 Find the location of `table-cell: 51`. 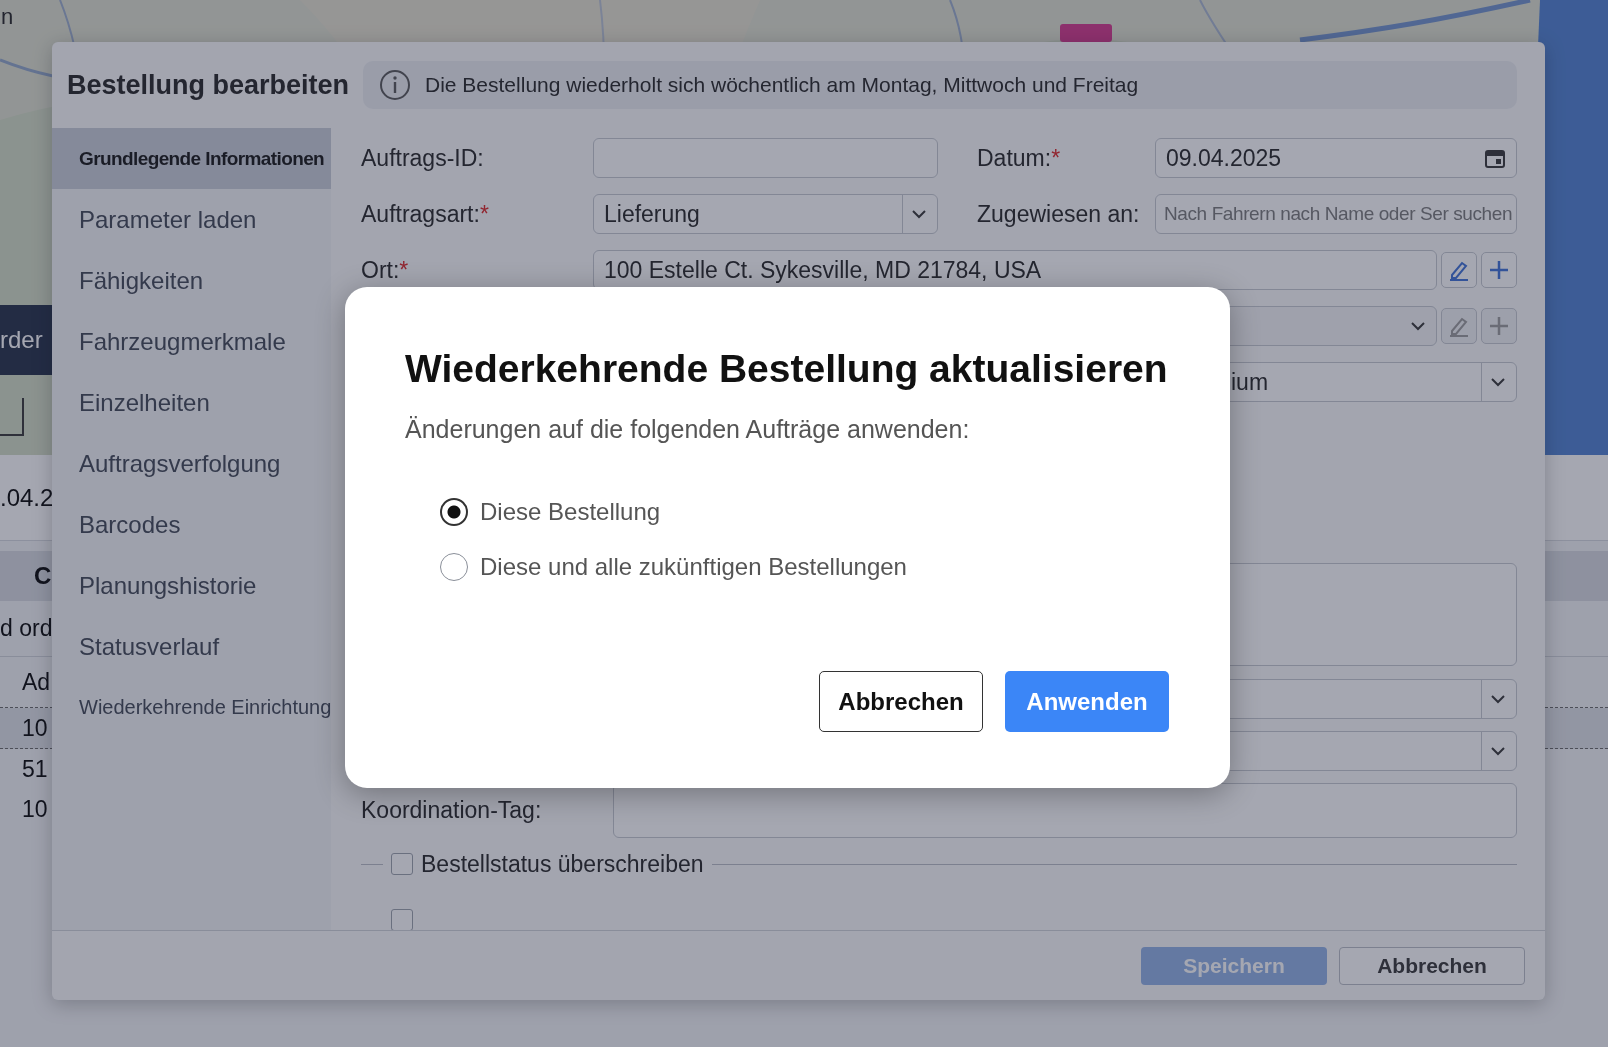

table-cell: 51 is located at coordinates (35, 769).